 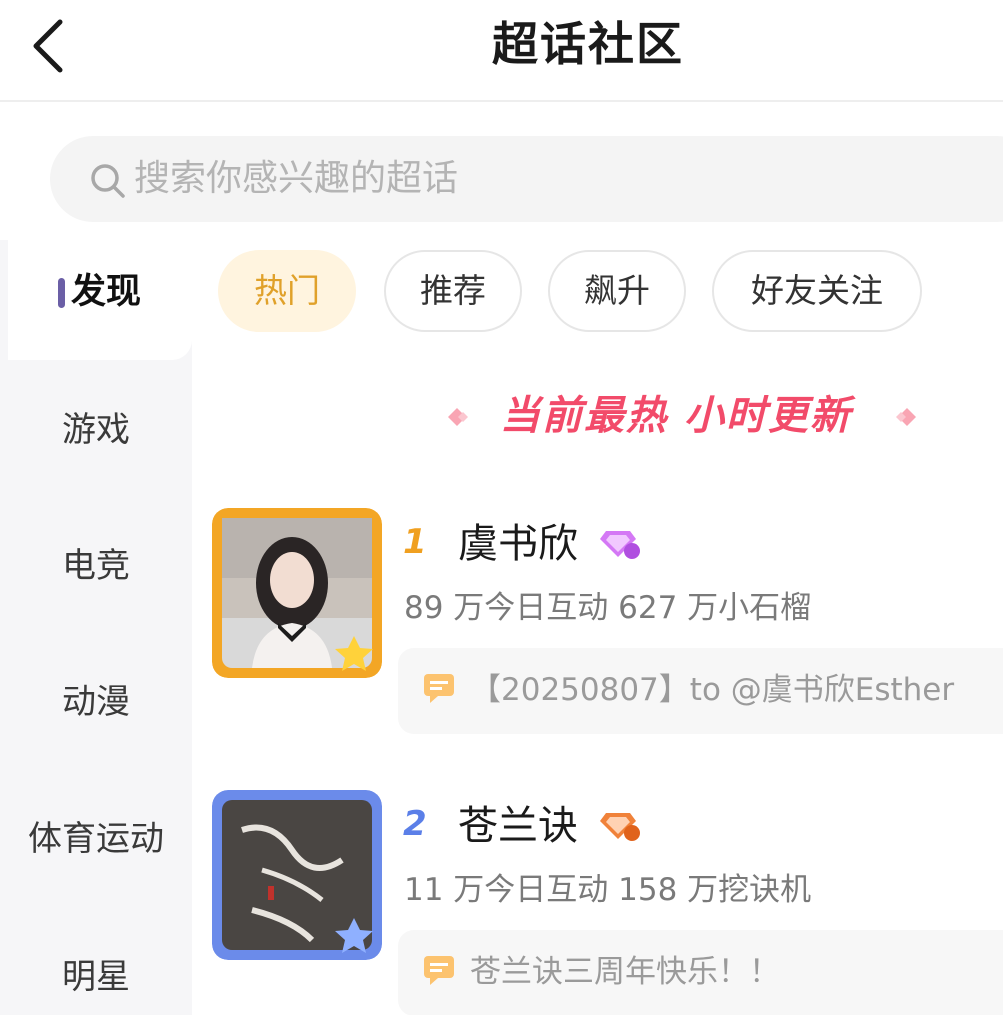 What do you see at coordinates (96, 977) in the screenshot?
I see `sidebar-item-stars: 明星` at bounding box center [96, 977].